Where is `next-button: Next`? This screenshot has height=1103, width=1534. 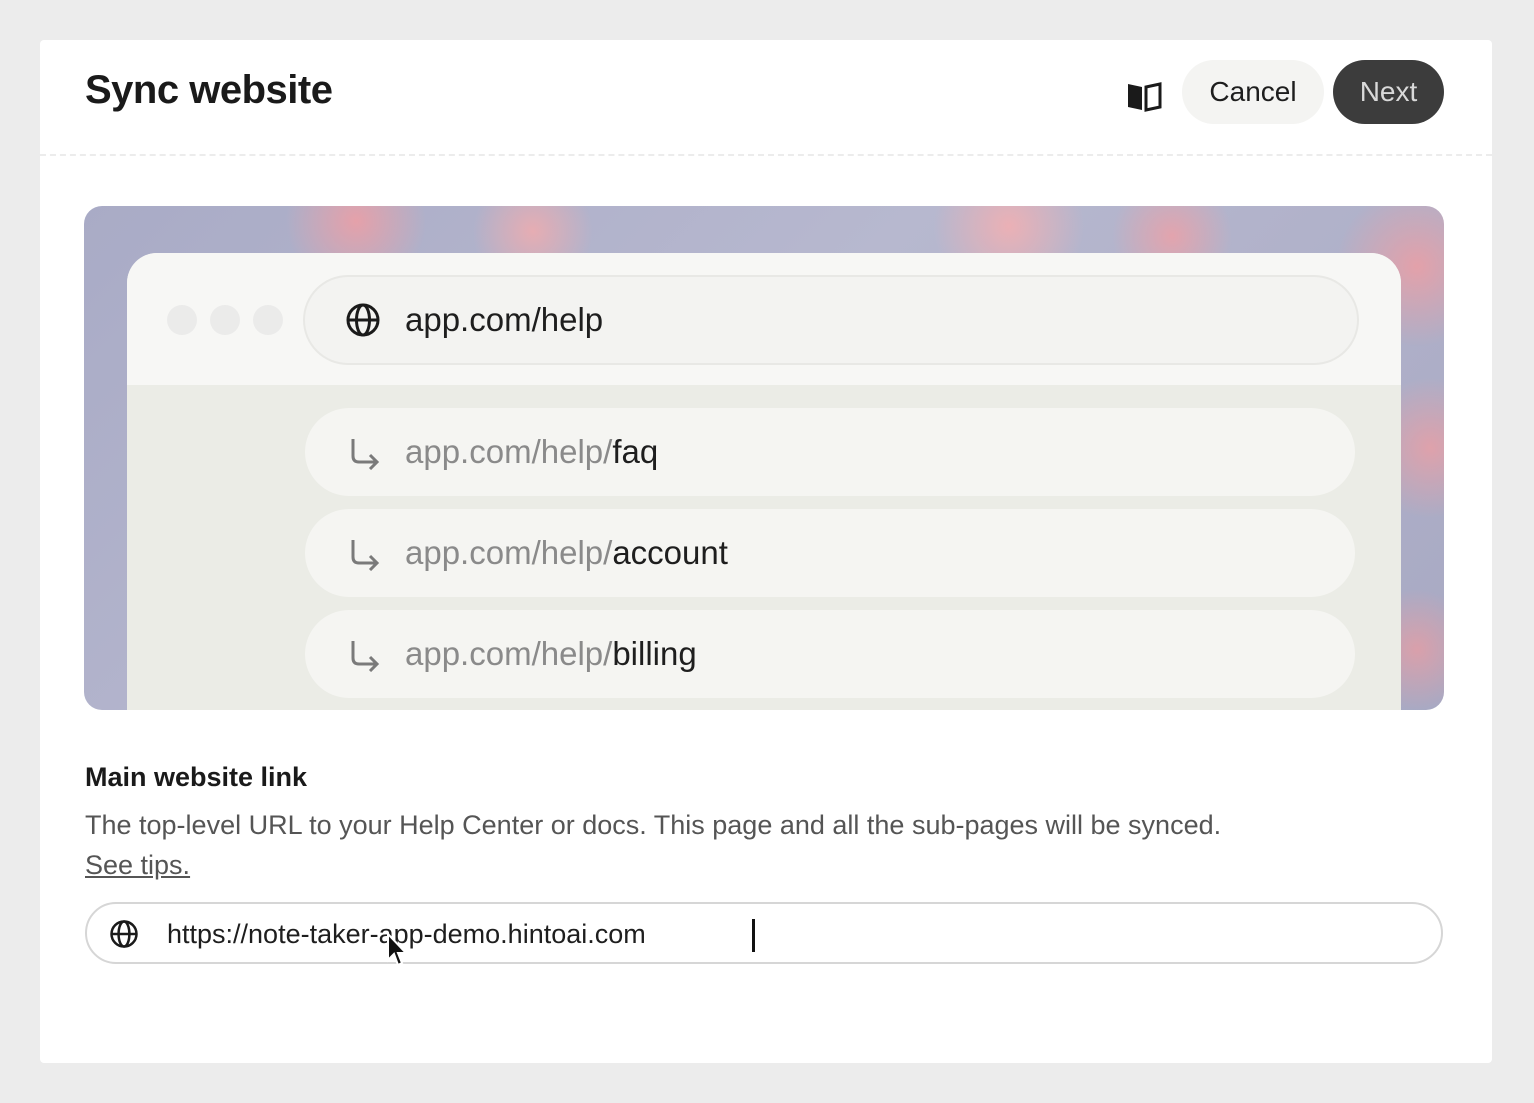 next-button: Next is located at coordinates (1388, 92).